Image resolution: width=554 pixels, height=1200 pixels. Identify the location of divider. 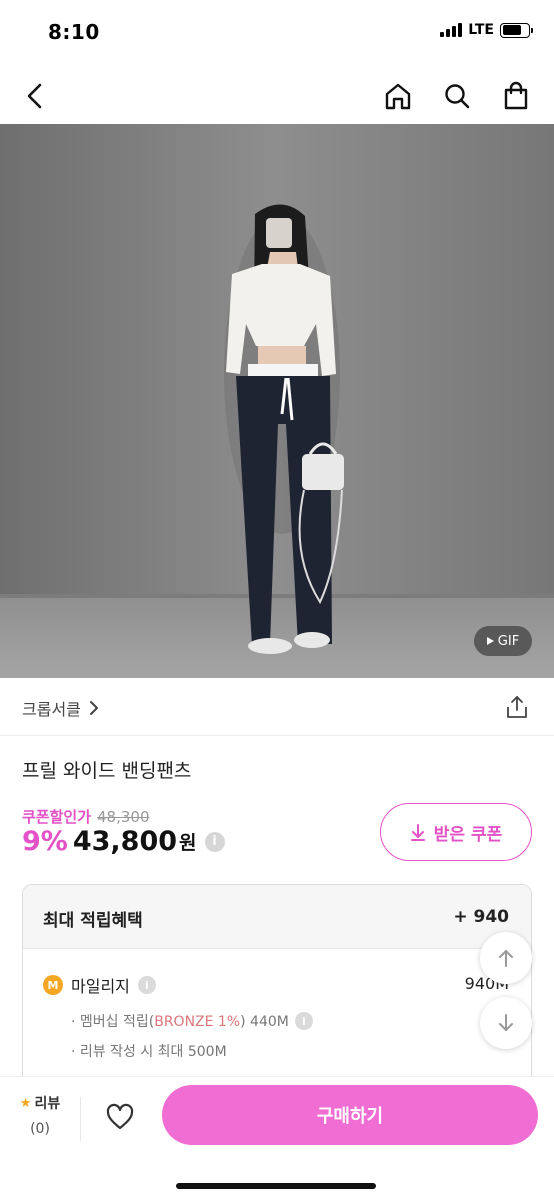
(80, 1119).